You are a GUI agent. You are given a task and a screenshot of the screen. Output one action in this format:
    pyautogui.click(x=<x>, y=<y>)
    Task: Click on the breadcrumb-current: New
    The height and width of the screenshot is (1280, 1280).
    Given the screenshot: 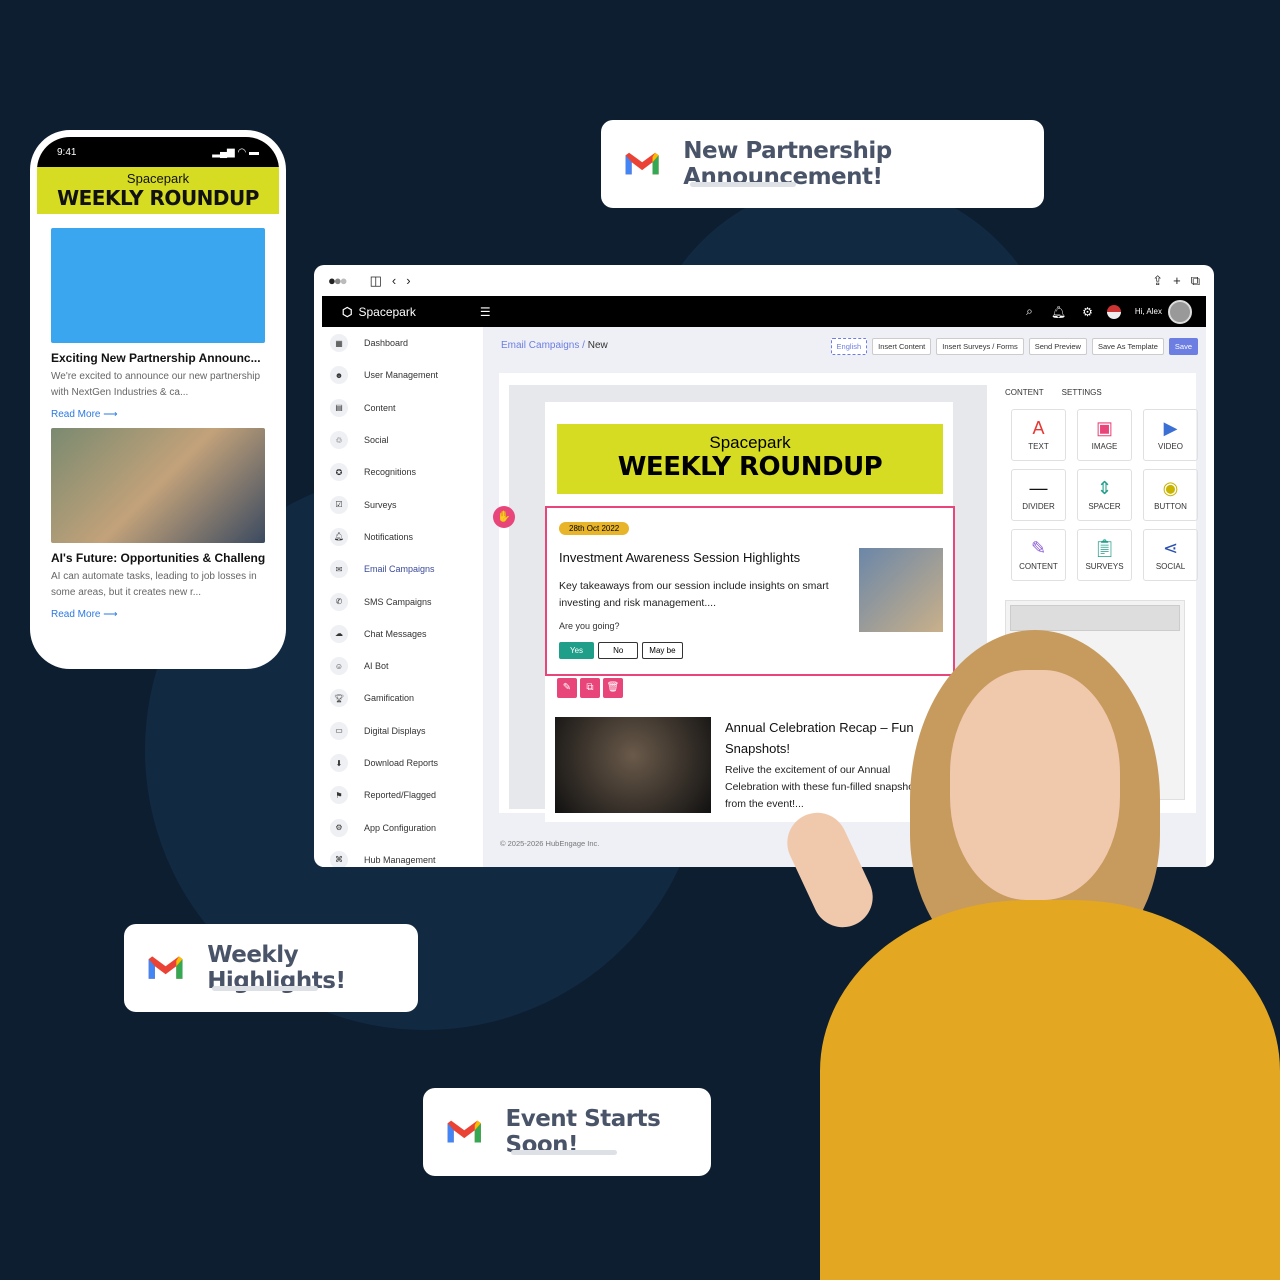 What is the action you would take?
    pyautogui.click(x=597, y=345)
    